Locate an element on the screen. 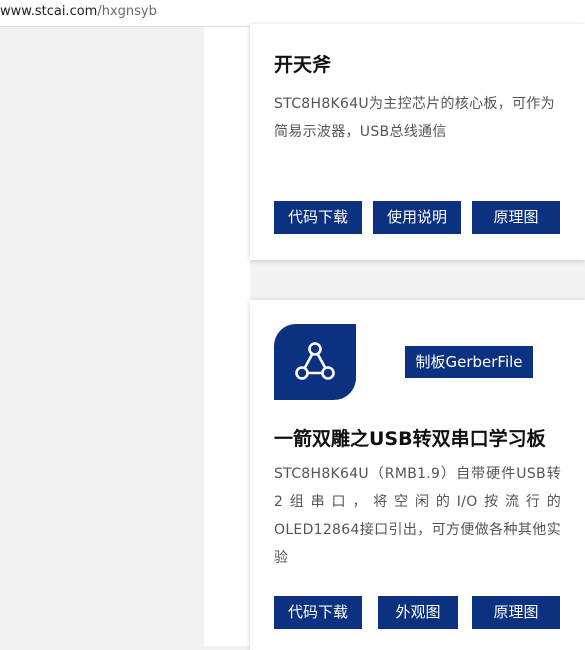 Image resolution: width=585 pixels, height=650 pixels. content-column-background is located at coordinates (227, 336).